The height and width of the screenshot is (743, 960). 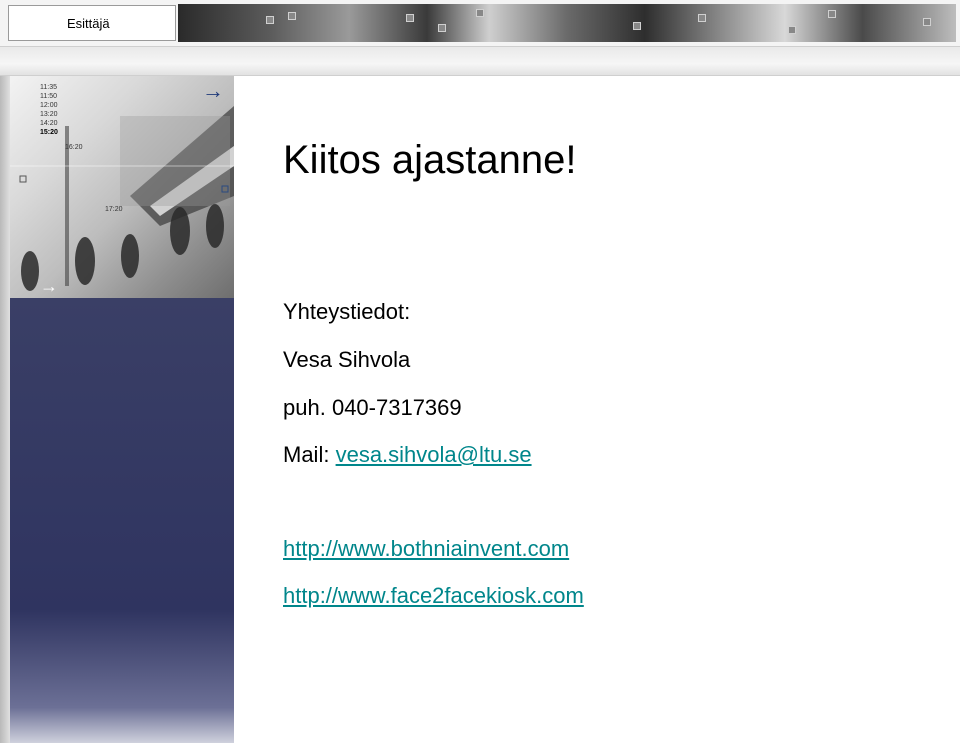 What do you see at coordinates (347, 359) in the screenshot?
I see `contact-name: Vesa Sihvola` at bounding box center [347, 359].